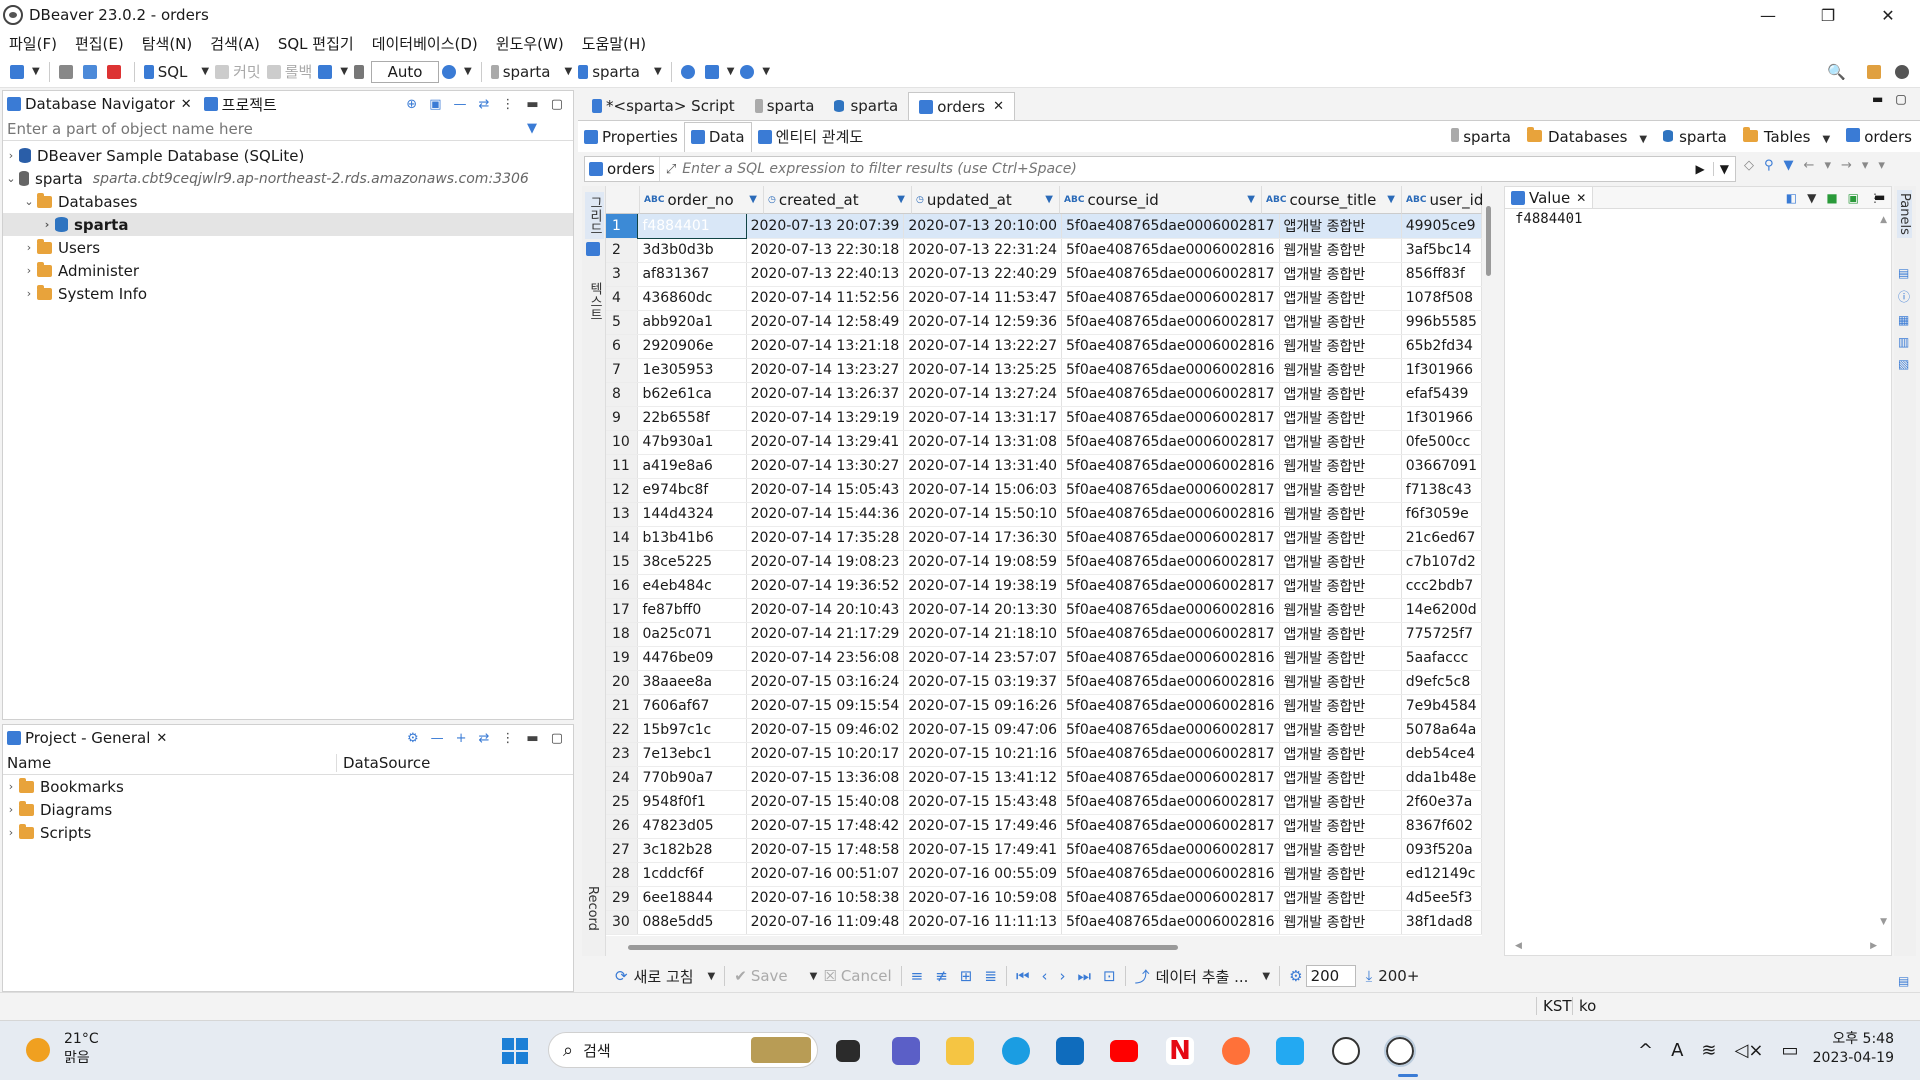 The height and width of the screenshot is (1080, 1920). I want to click on grid-view-toggle: 그리드, so click(594, 215).